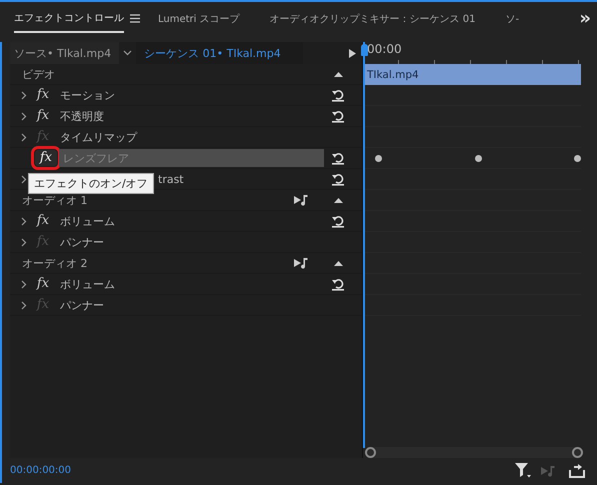 Image resolution: width=597 pixels, height=485 pixels. What do you see at coordinates (171, 179) in the screenshot?
I see `effect-name: trast` at bounding box center [171, 179].